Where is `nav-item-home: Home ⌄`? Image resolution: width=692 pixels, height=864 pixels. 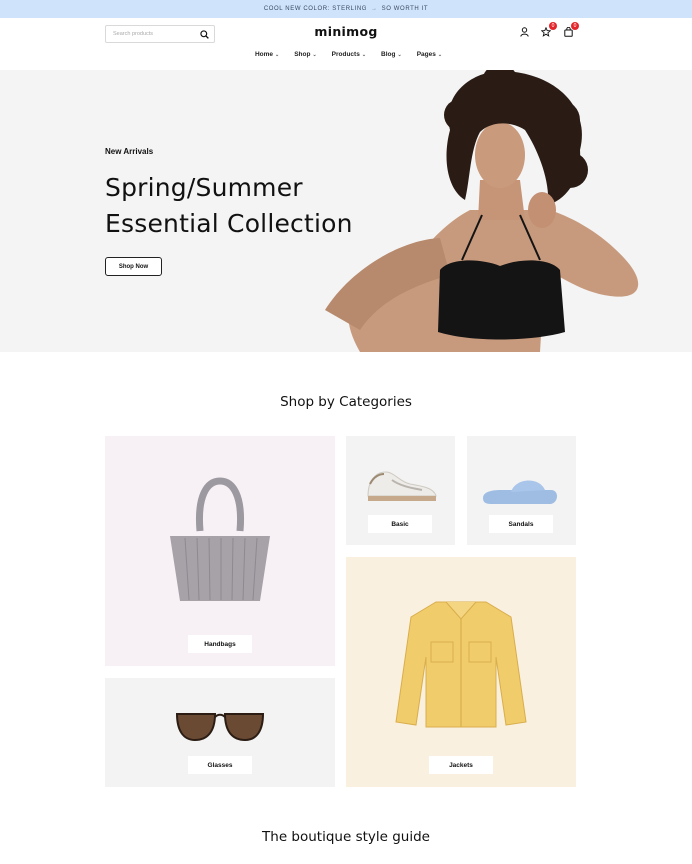
nav-item-home: Home ⌄ is located at coordinates (267, 54).